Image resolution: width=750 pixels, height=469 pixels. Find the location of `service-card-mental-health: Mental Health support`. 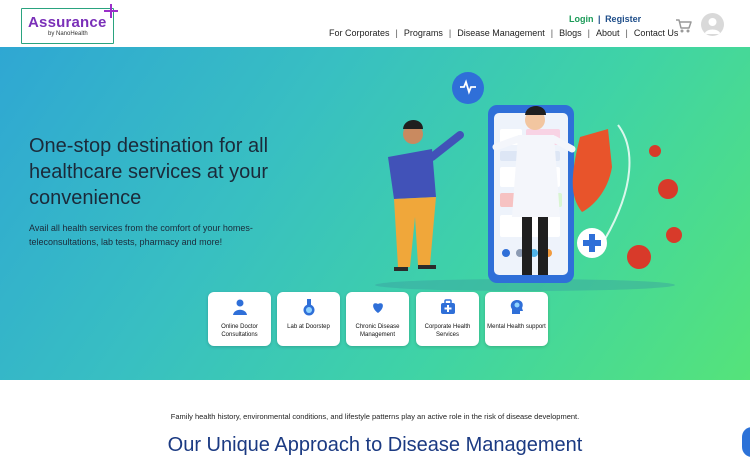

service-card-mental-health: Mental Health support is located at coordinates (516, 319).